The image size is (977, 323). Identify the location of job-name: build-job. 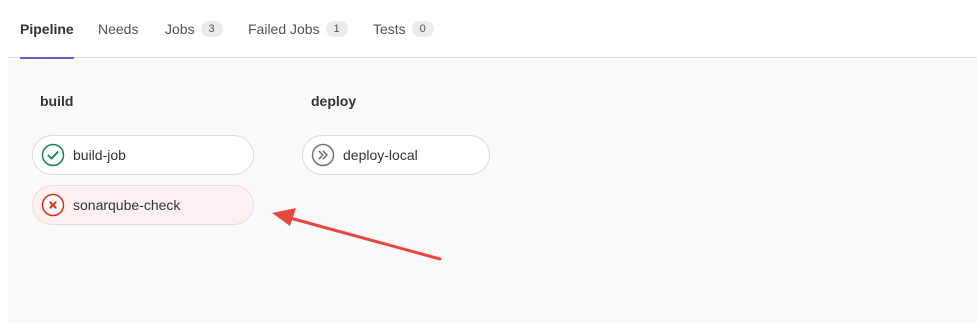
(99, 155).